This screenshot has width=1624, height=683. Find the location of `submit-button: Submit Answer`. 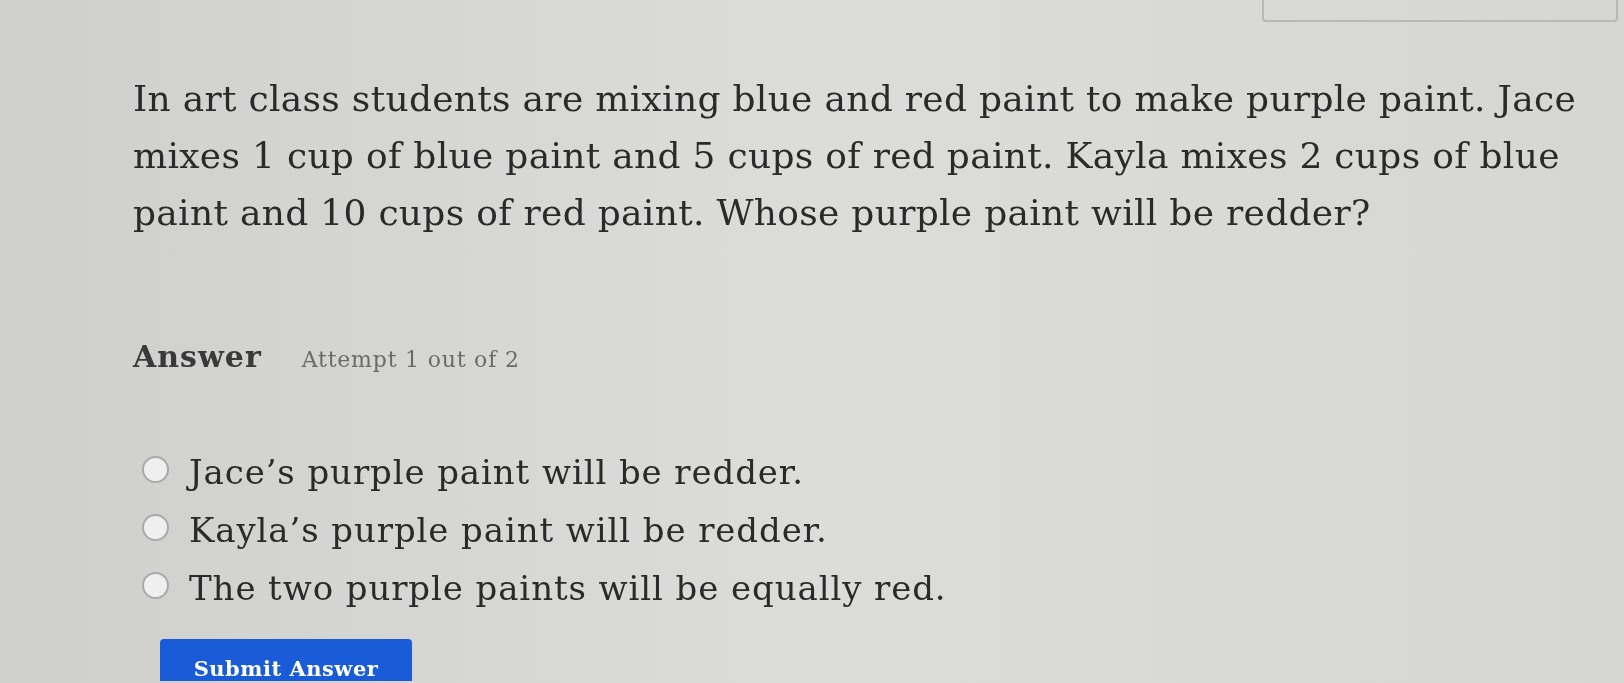

submit-button: Submit Answer is located at coordinates (286, 660).